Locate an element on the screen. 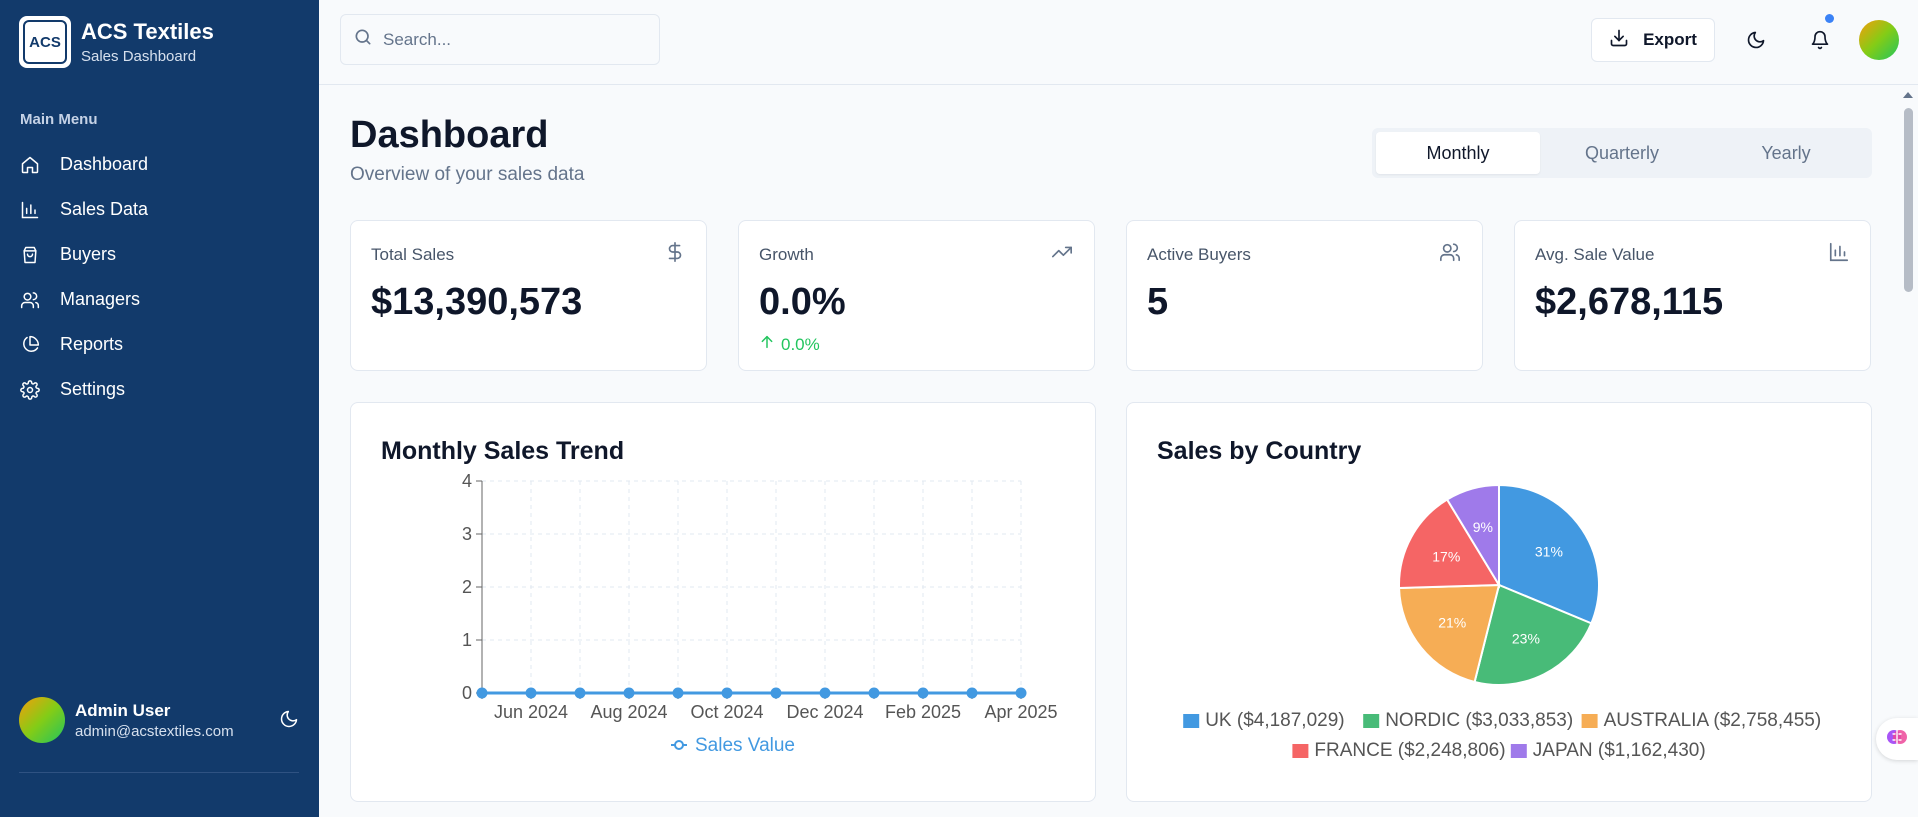 The image size is (1918, 817). tab-yearly: Yearly is located at coordinates (1786, 153).